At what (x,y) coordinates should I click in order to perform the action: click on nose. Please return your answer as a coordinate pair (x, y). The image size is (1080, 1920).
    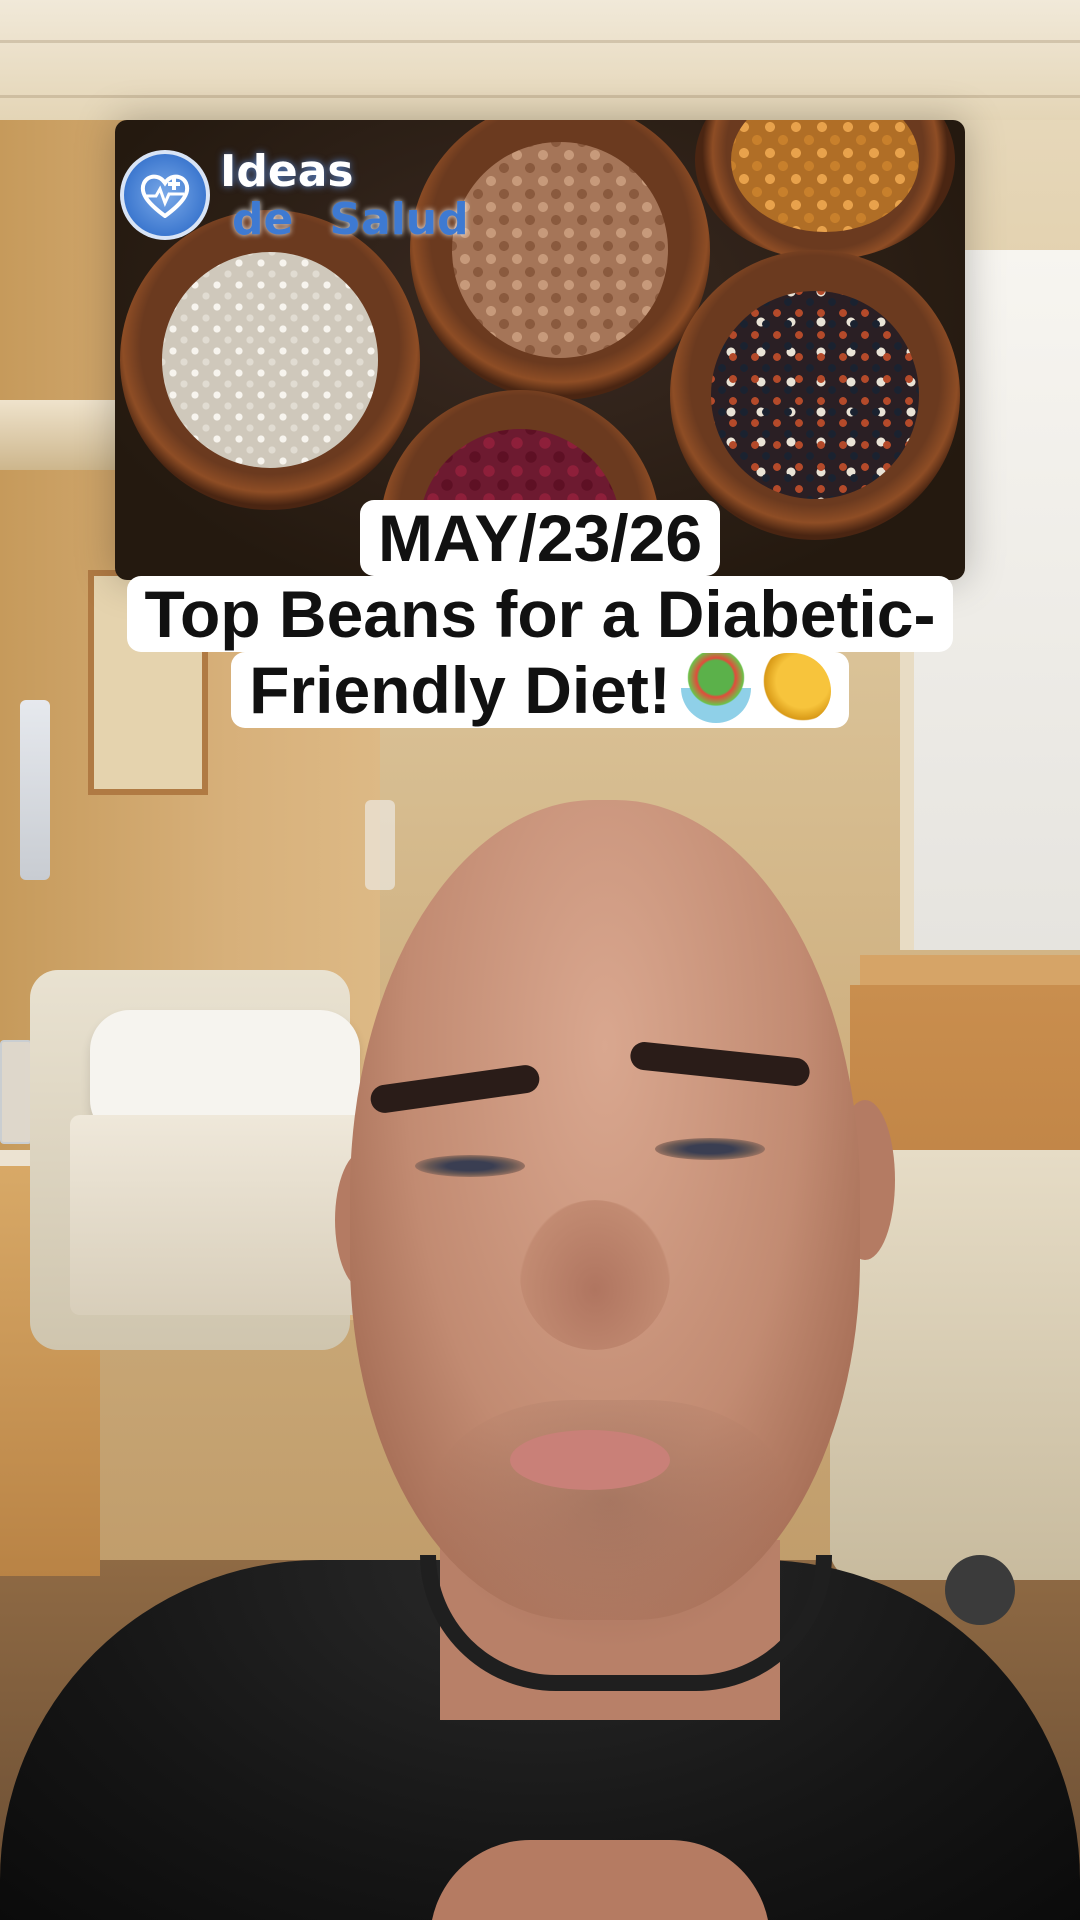
    Looking at the image, I should click on (595, 1275).